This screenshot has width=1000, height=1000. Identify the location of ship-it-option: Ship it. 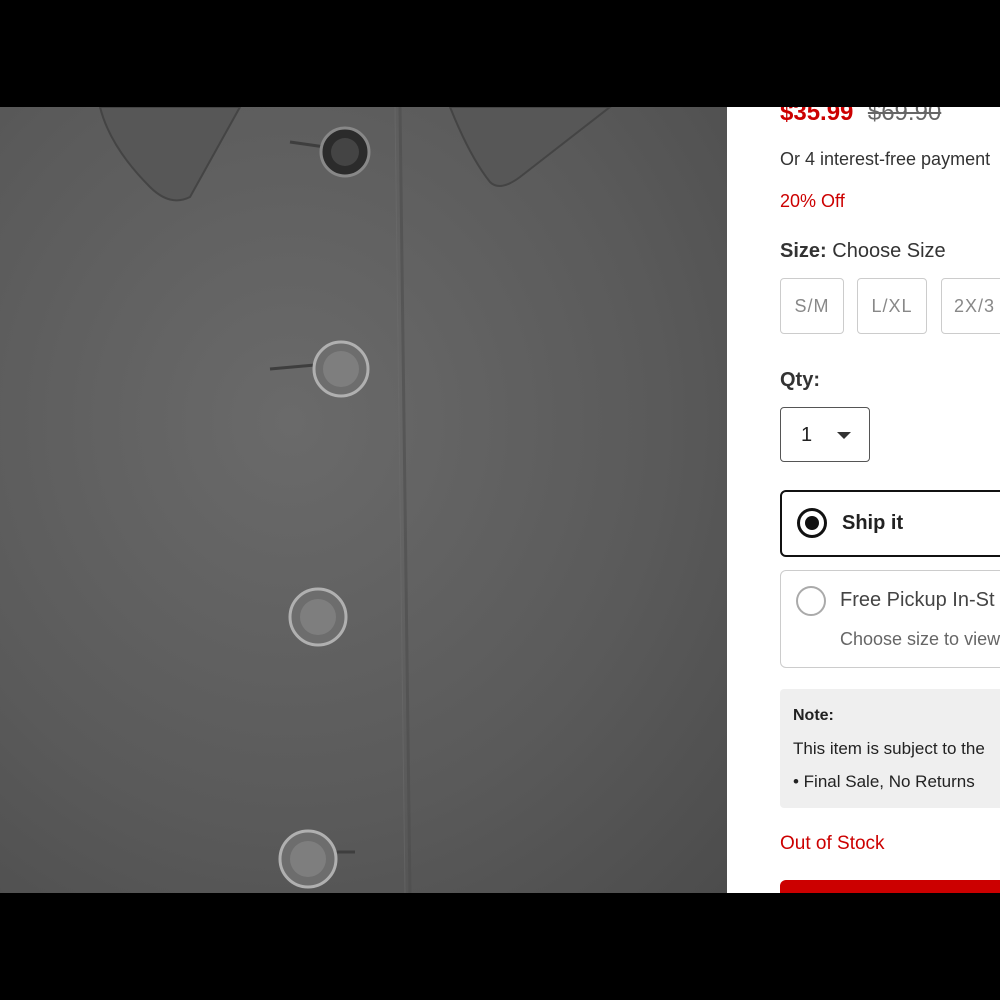
(890, 523).